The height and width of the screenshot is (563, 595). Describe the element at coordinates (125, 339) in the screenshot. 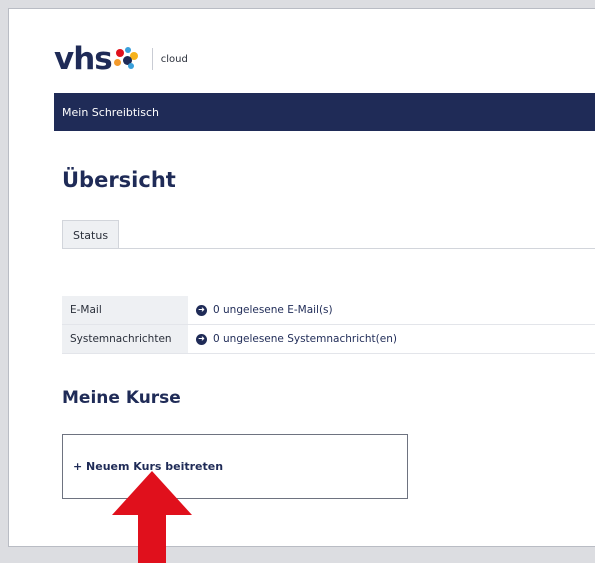

I see `row-label-systemnachrichten: Systemnachrichten` at that location.